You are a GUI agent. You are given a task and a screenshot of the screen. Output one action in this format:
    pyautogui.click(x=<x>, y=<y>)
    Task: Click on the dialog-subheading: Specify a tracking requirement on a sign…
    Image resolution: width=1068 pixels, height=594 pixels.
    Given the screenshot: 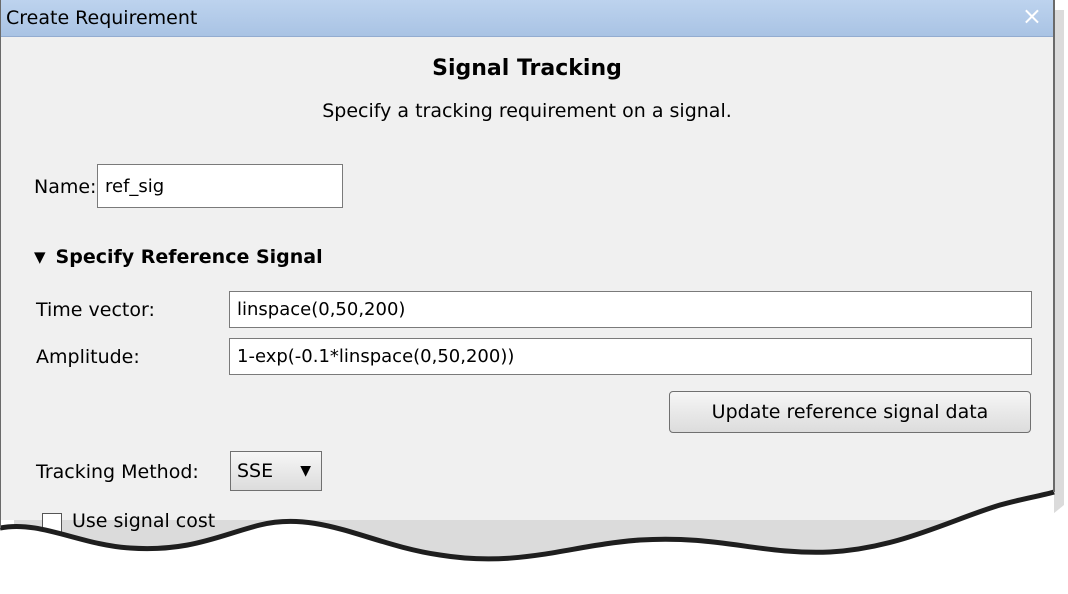 What is the action you would take?
    pyautogui.click(x=527, y=111)
    